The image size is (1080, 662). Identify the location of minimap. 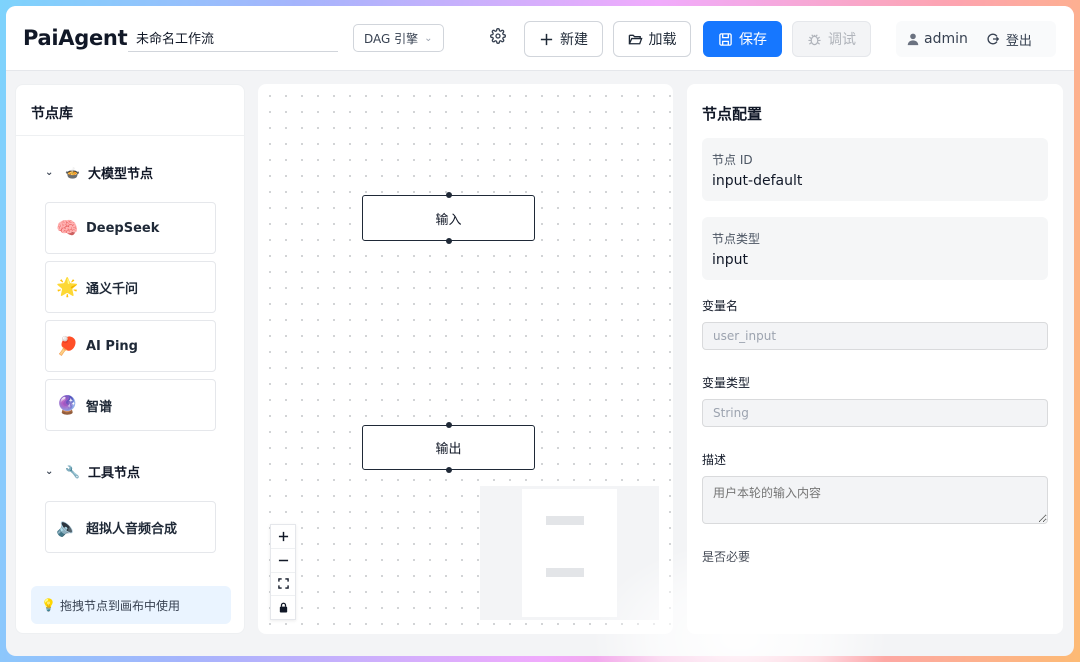
(569, 553).